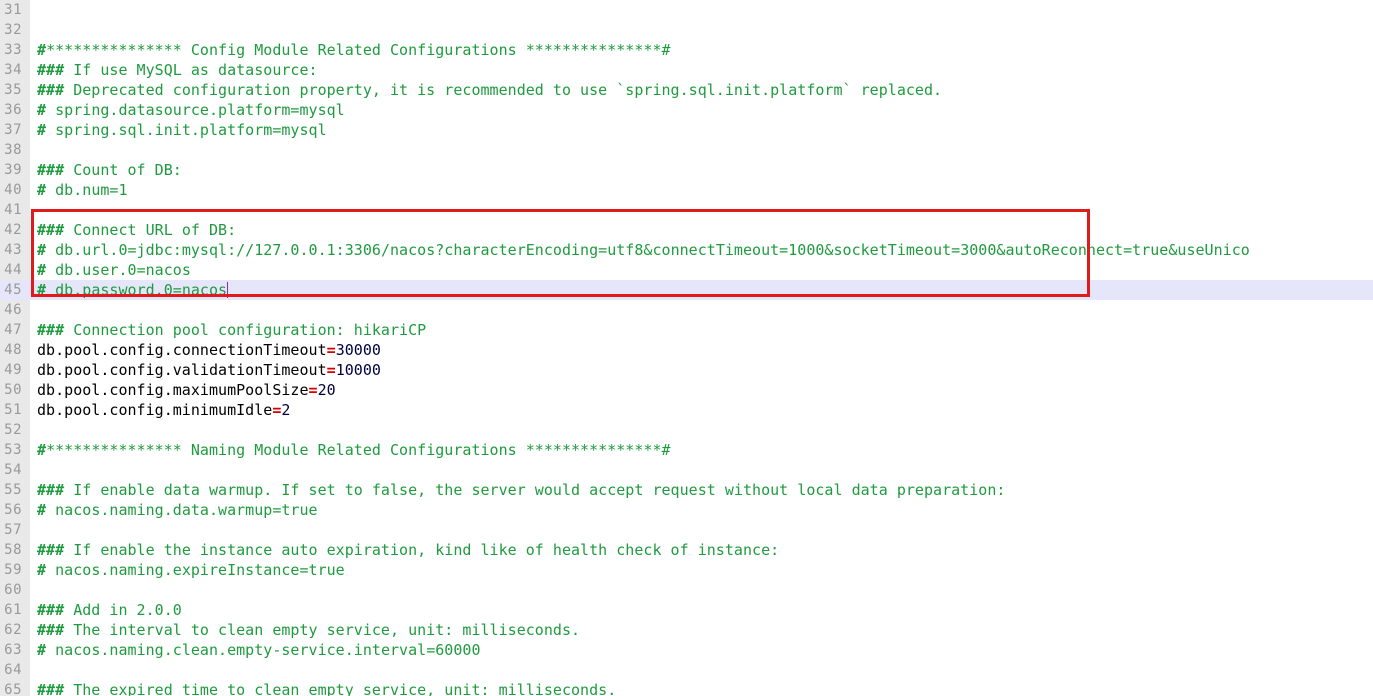  Describe the element at coordinates (686, 70) in the screenshot. I see `code-line: 34 ### If use MySQL as datasource:` at that location.